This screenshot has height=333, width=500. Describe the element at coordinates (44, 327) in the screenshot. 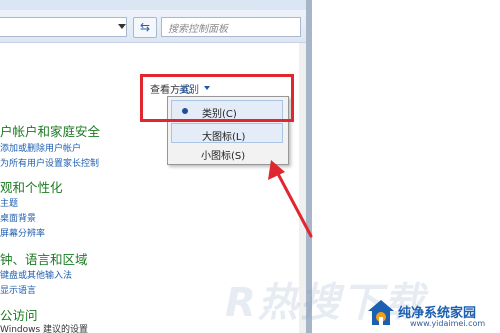

I see `link-windows-recommended: Windows 建议的设置` at that location.